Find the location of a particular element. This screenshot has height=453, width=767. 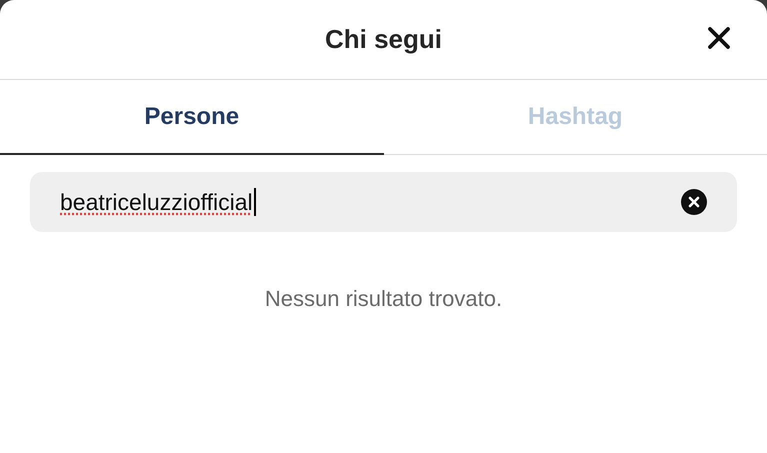

empty-message: Nessun risultato trovato. is located at coordinates (384, 299).